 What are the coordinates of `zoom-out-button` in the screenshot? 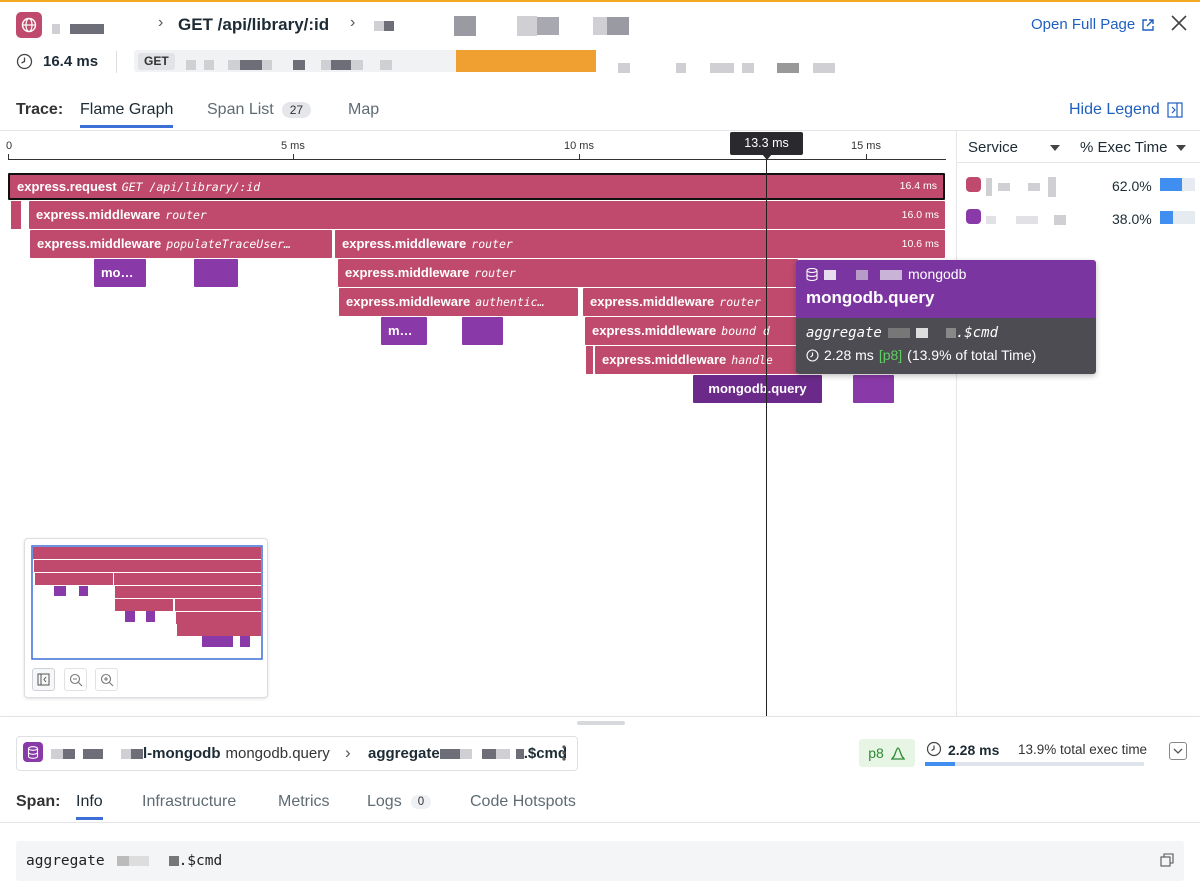 It's located at (75, 679).